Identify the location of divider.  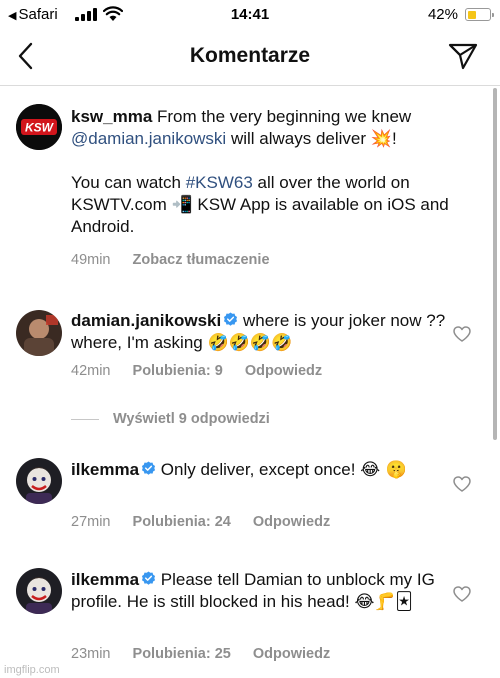
(85, 419).